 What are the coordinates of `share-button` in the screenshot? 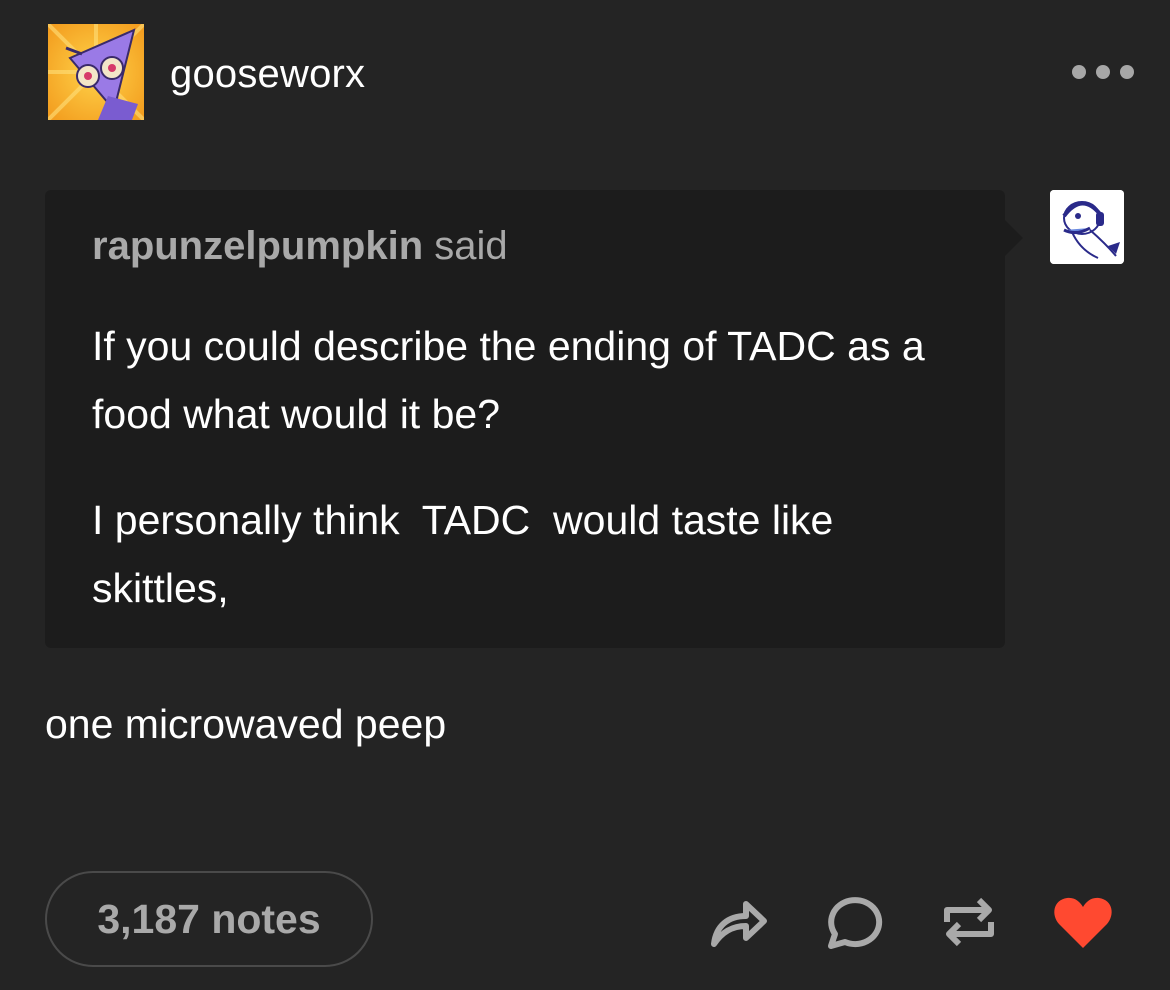 It's located at (738, 922).